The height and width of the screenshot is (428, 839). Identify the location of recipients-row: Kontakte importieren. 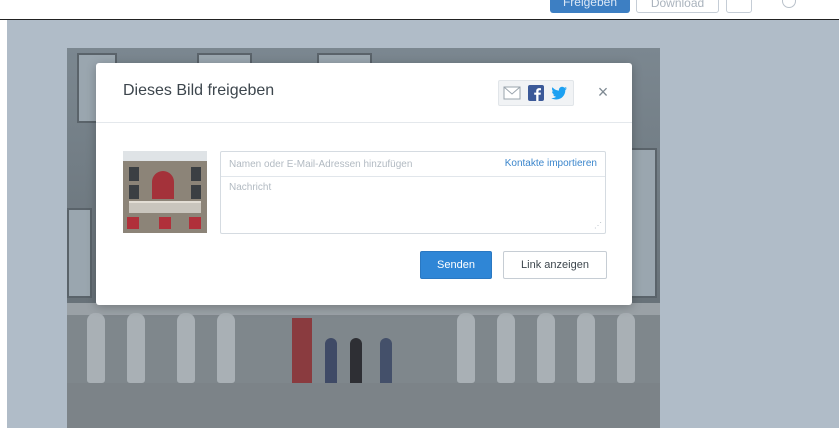
(413, 164).